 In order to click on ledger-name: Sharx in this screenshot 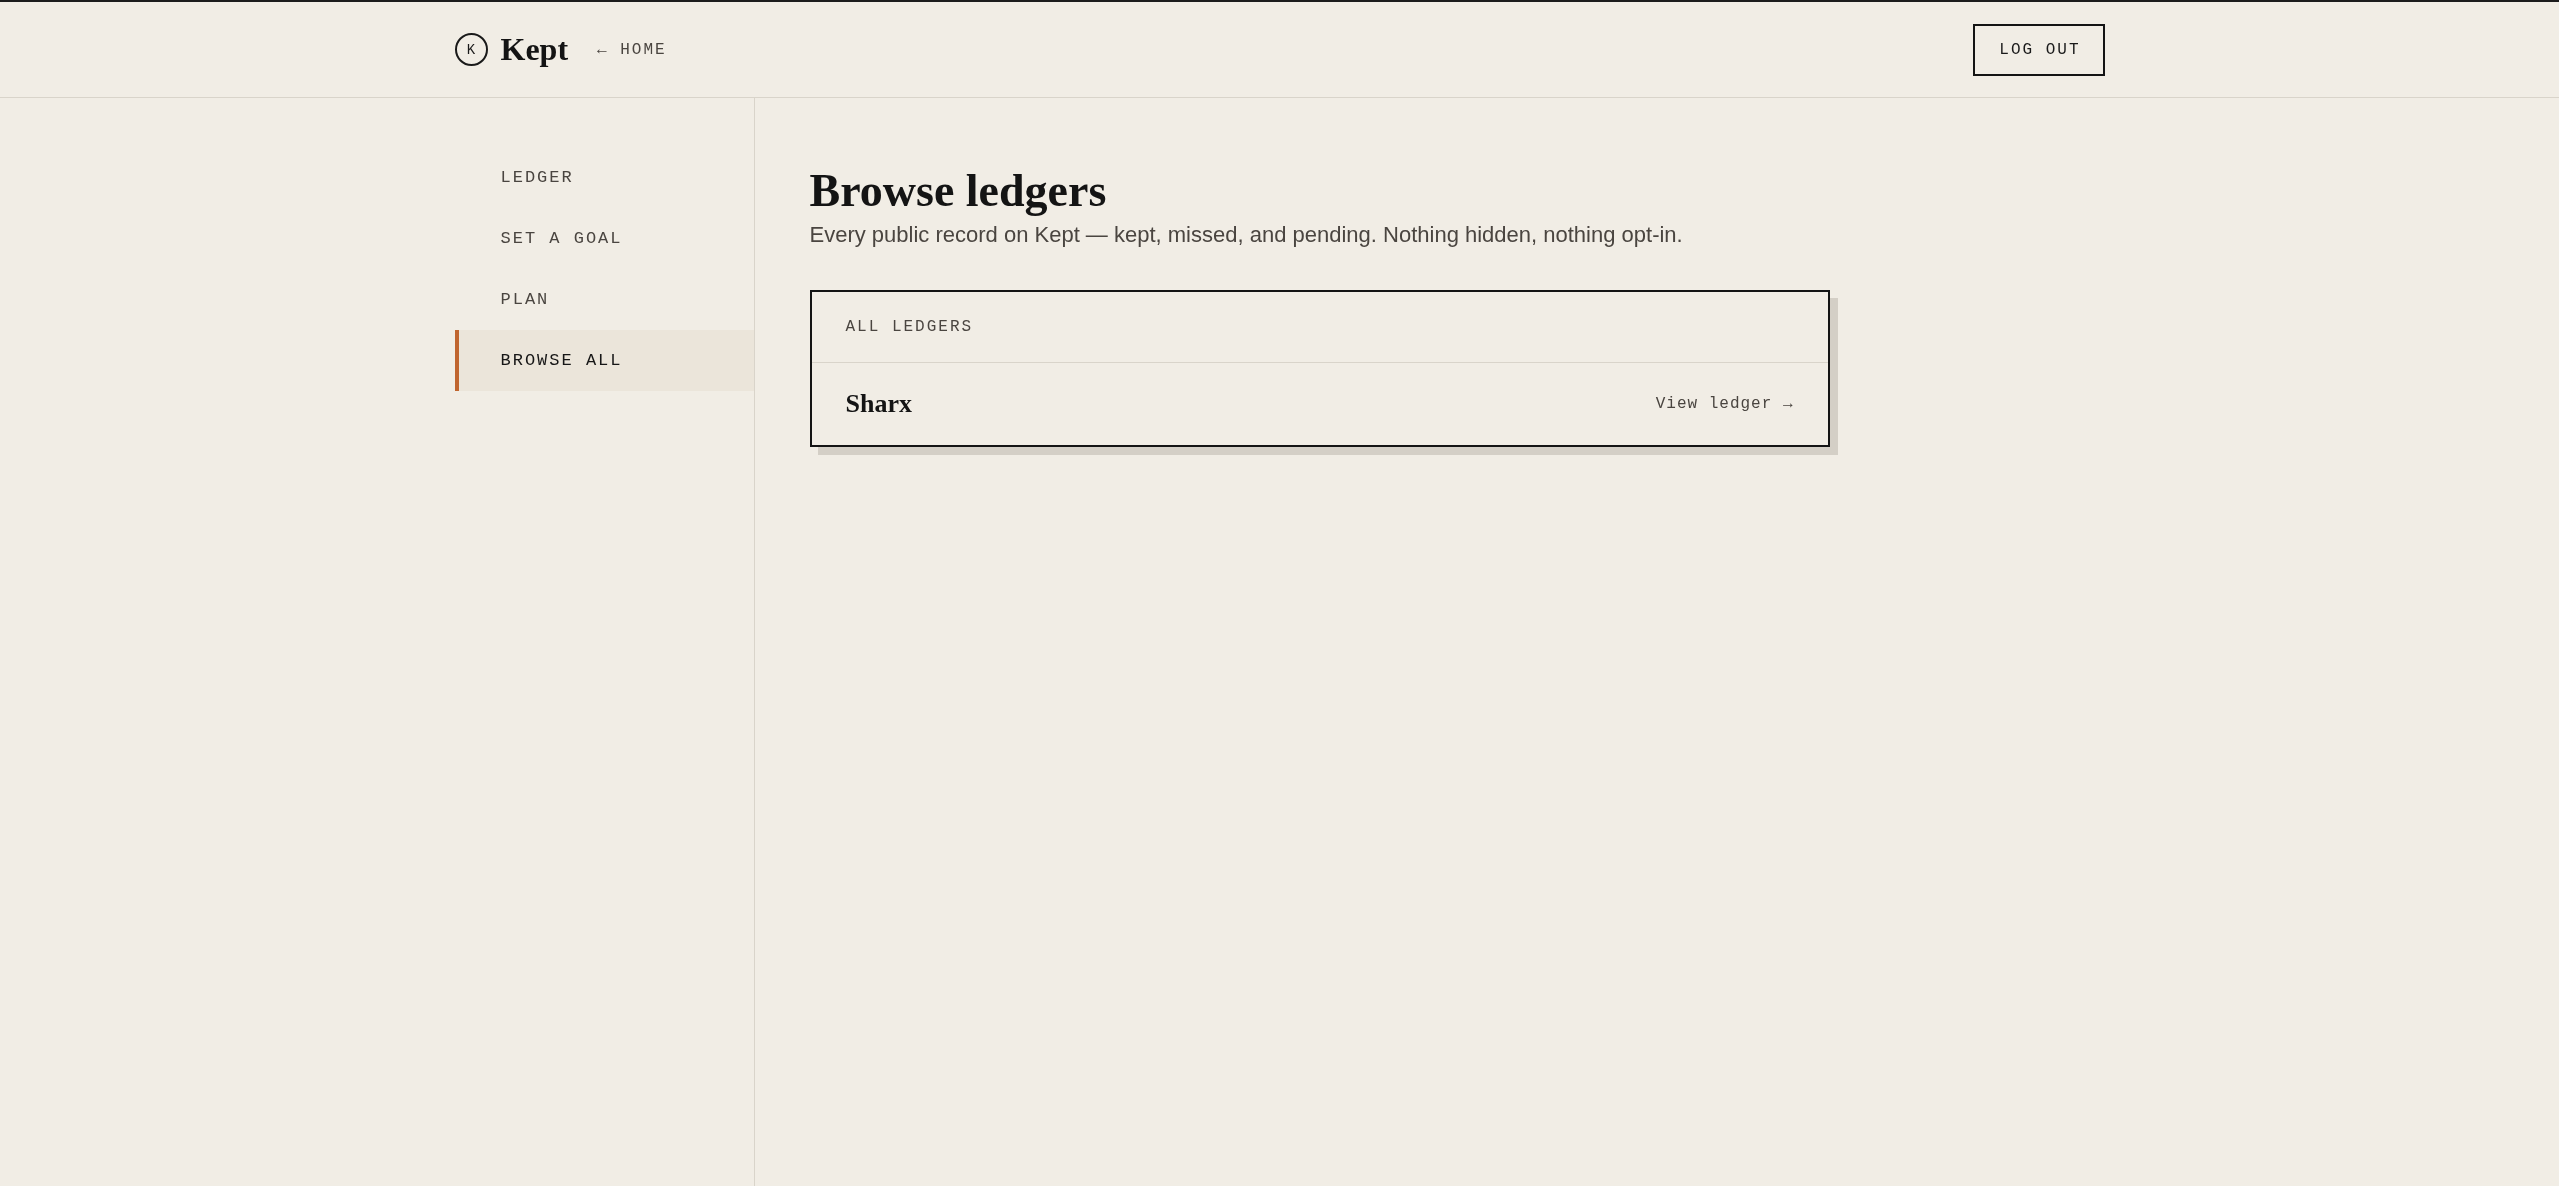, I will do `click(878, 404)`.